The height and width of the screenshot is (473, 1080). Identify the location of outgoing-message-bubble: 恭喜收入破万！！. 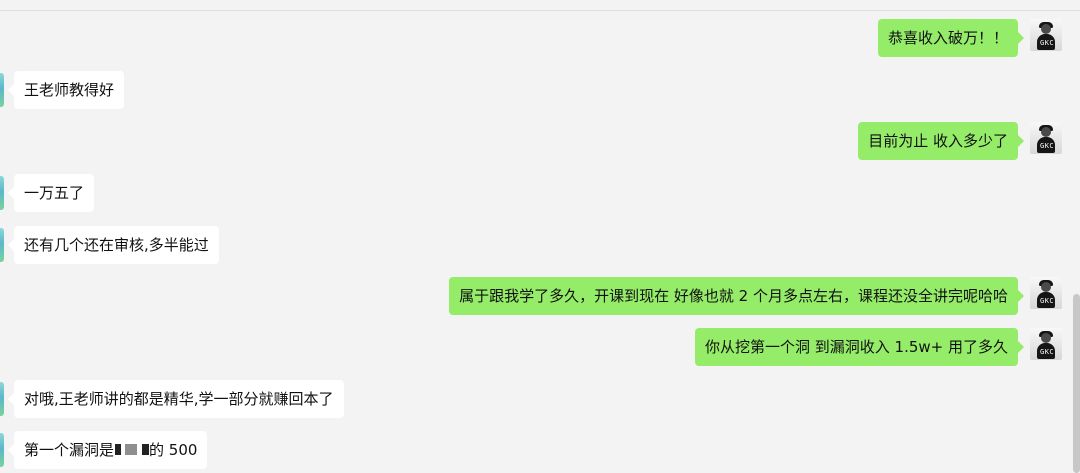
(951, 38).